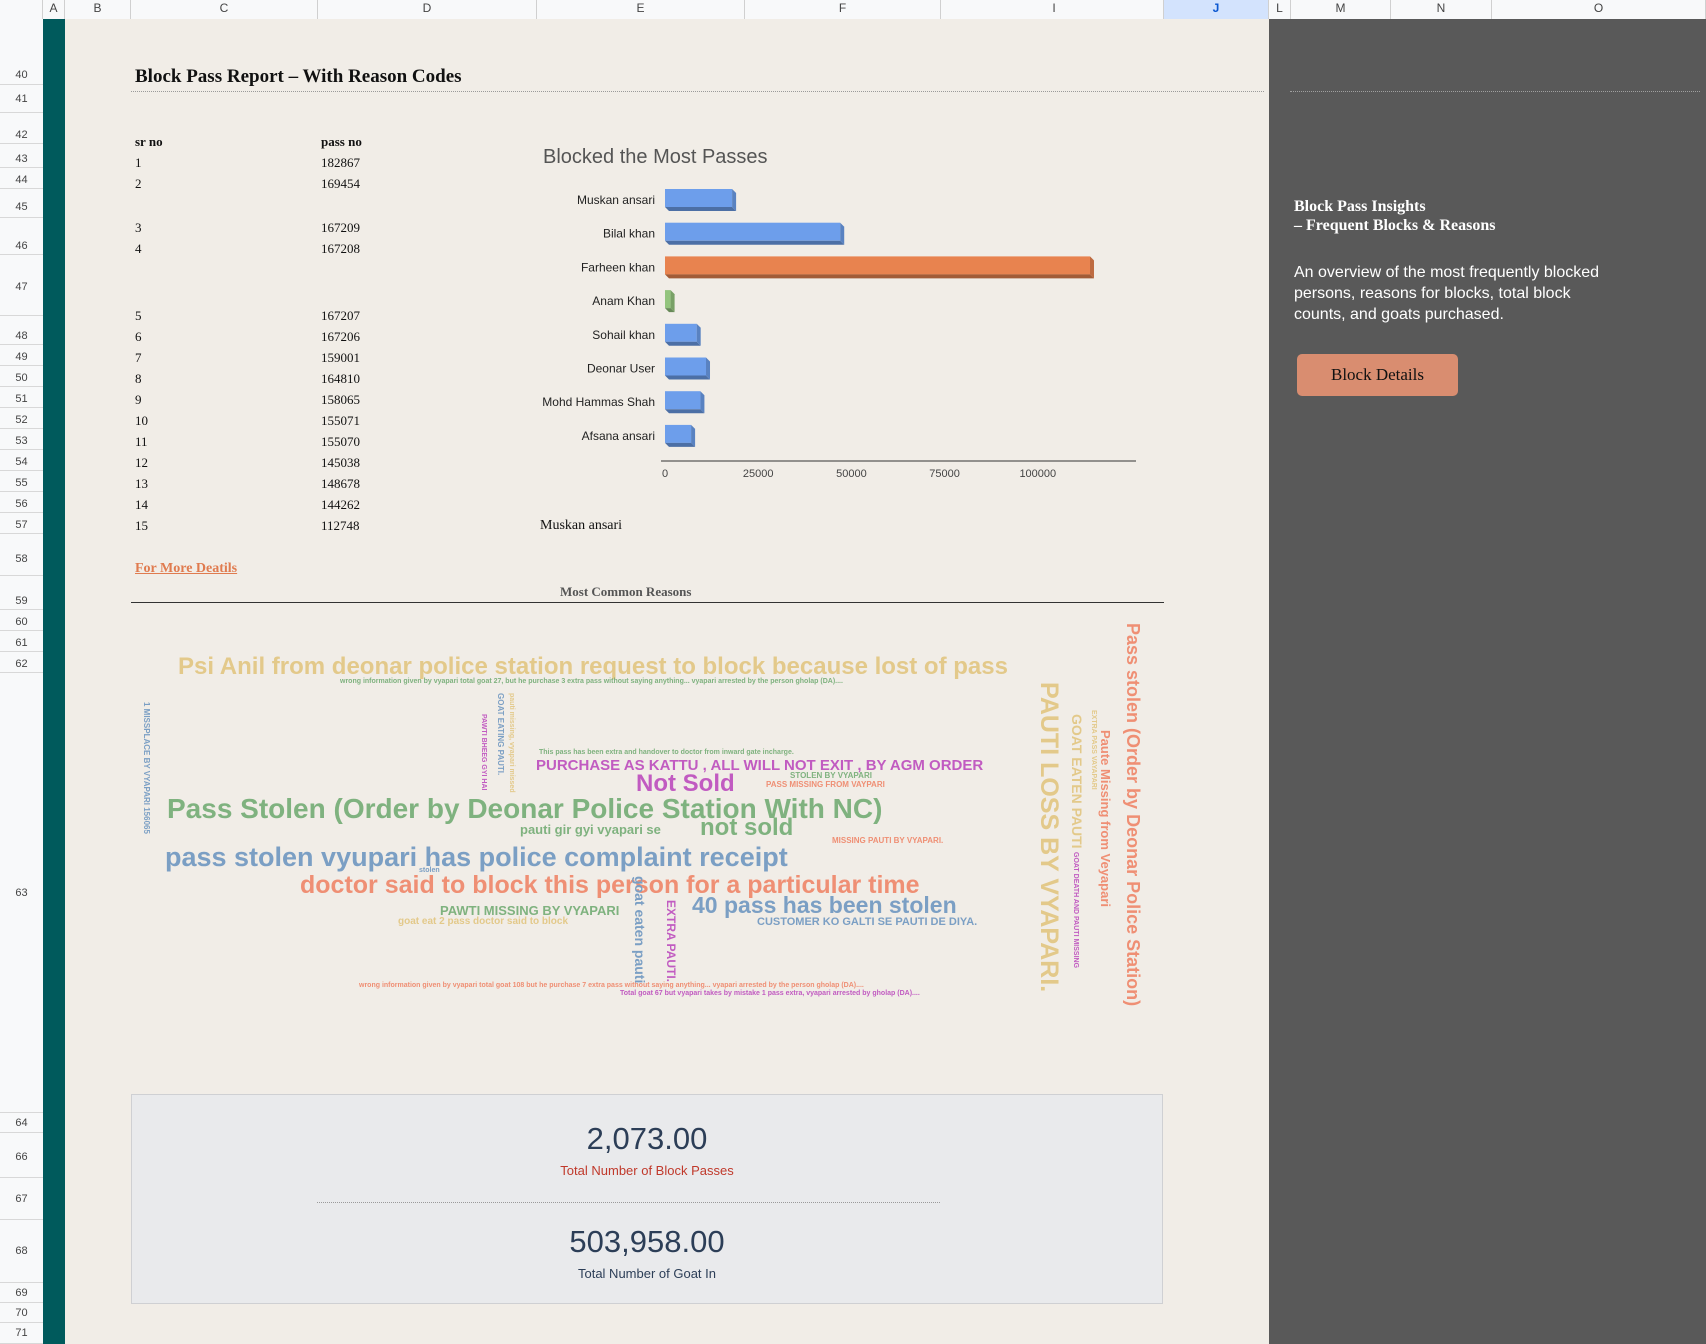 This screenshot has height=1344, width=1706. What do you see at coordinates (21, 1123) in the screenshot?
I see `row-header: 64` at bounding box center [21, 1123].